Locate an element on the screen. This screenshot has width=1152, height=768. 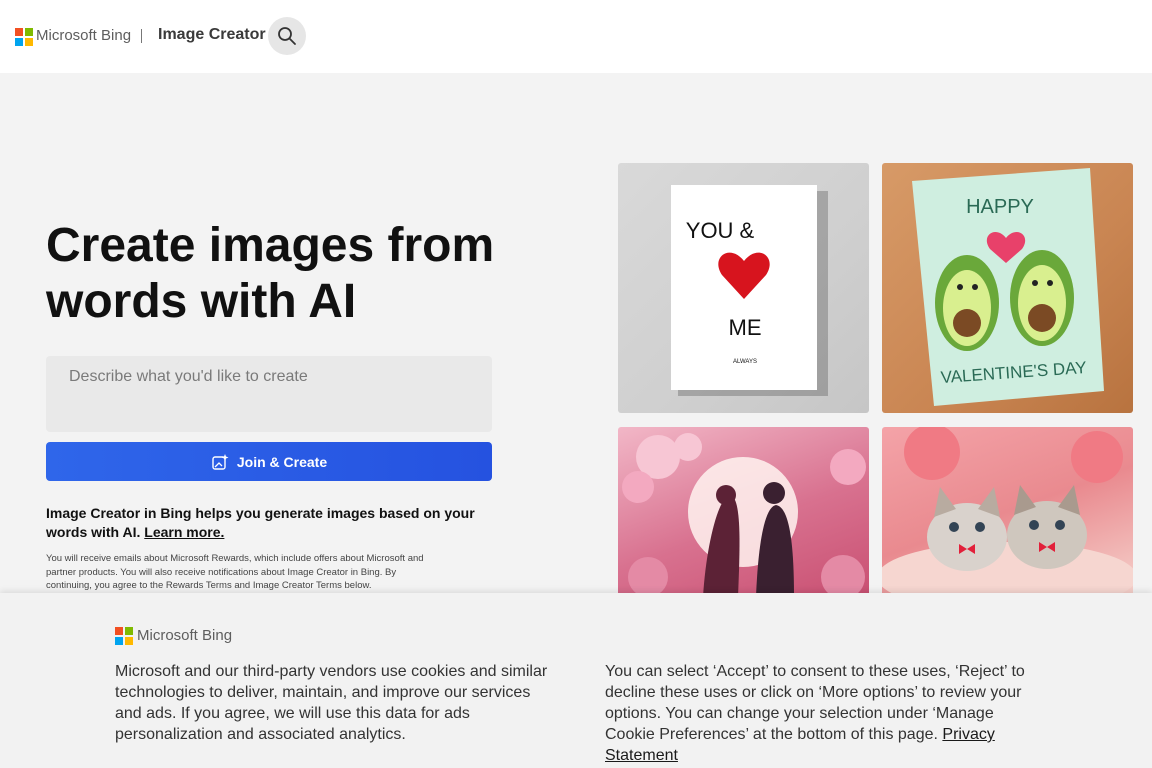
sample-image-you-and-me: YOU & ME ALWAYS is located at coordinates (743, 288).